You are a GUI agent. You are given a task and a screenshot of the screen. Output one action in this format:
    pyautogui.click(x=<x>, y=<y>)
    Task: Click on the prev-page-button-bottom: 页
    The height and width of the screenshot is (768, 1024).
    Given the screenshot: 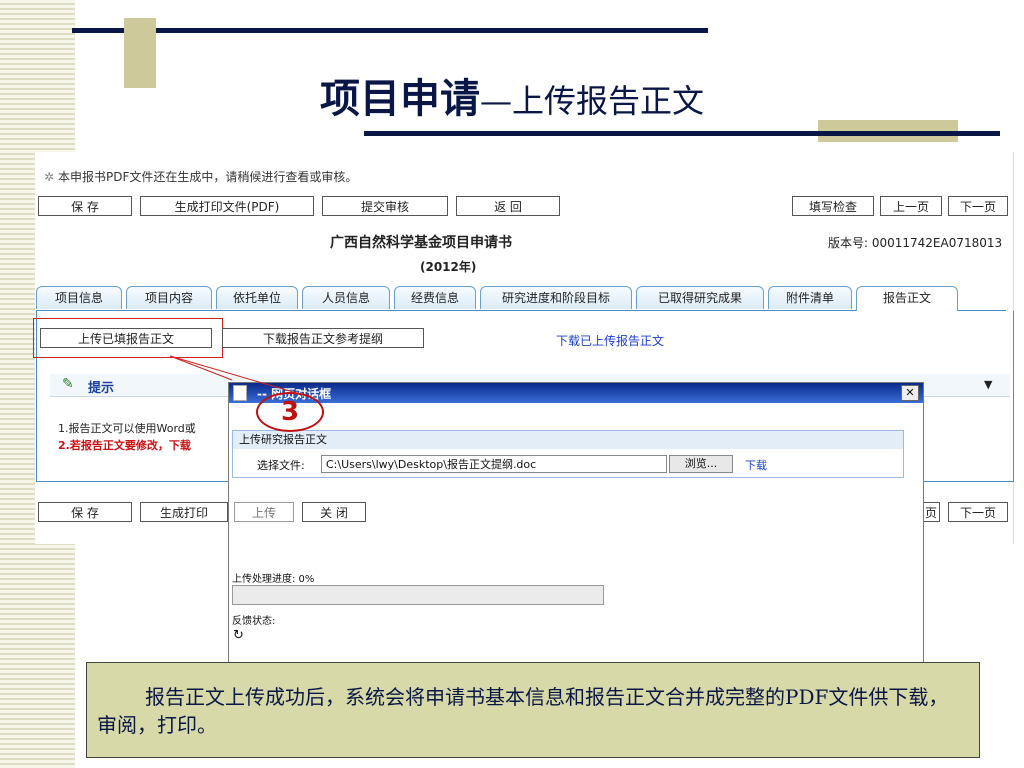 What is the action you would take?
    pyautogui.click(x=931, y=512)
    